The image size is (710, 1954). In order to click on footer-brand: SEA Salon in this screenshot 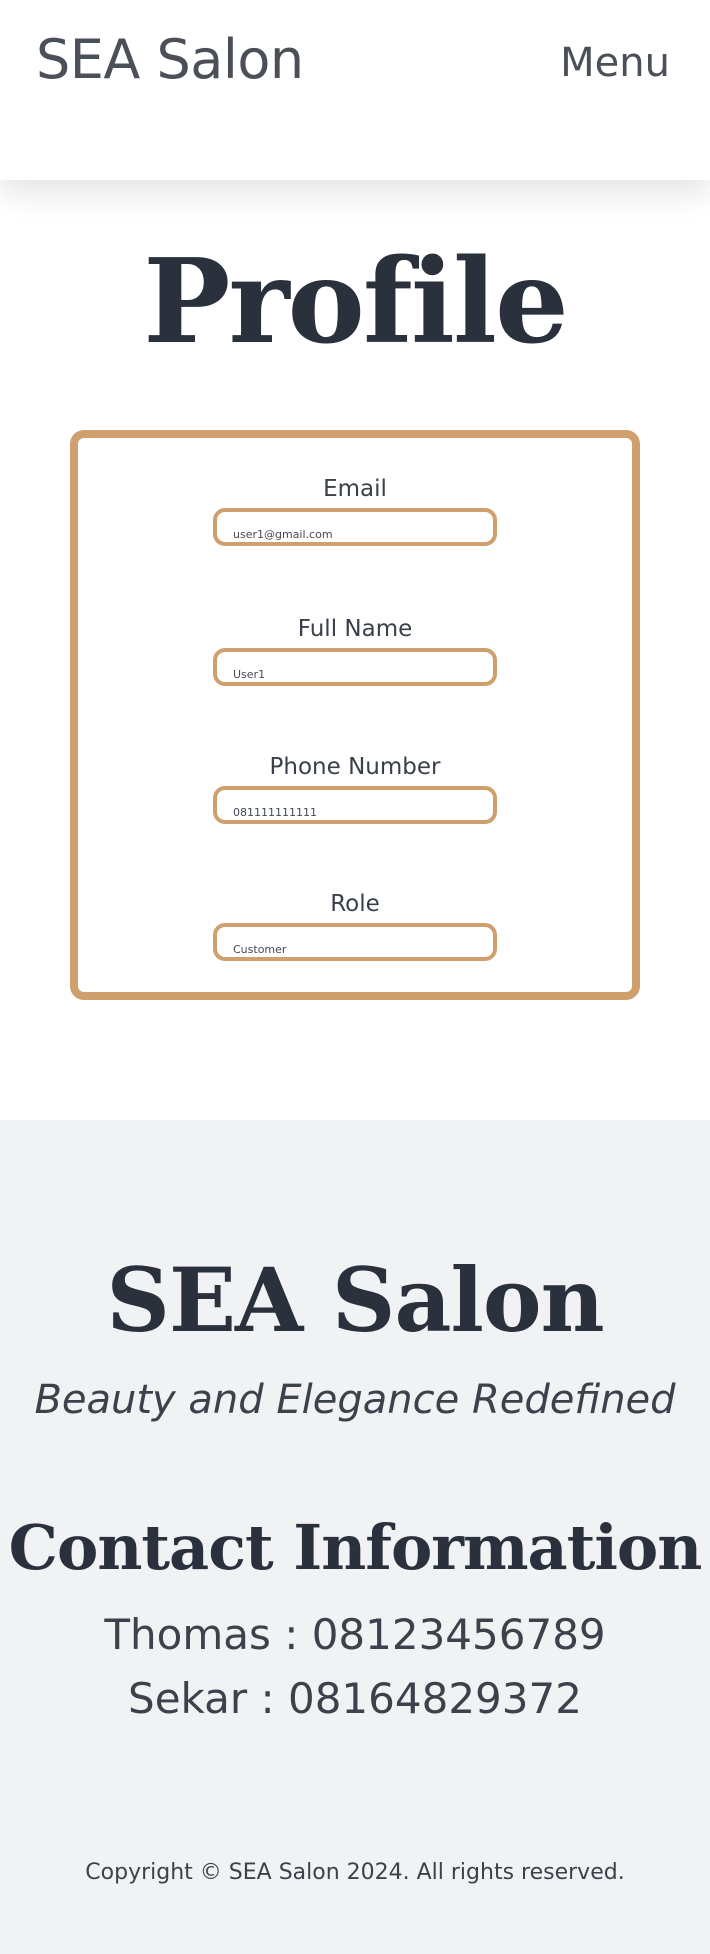, I will do `click(355, 1300)`.